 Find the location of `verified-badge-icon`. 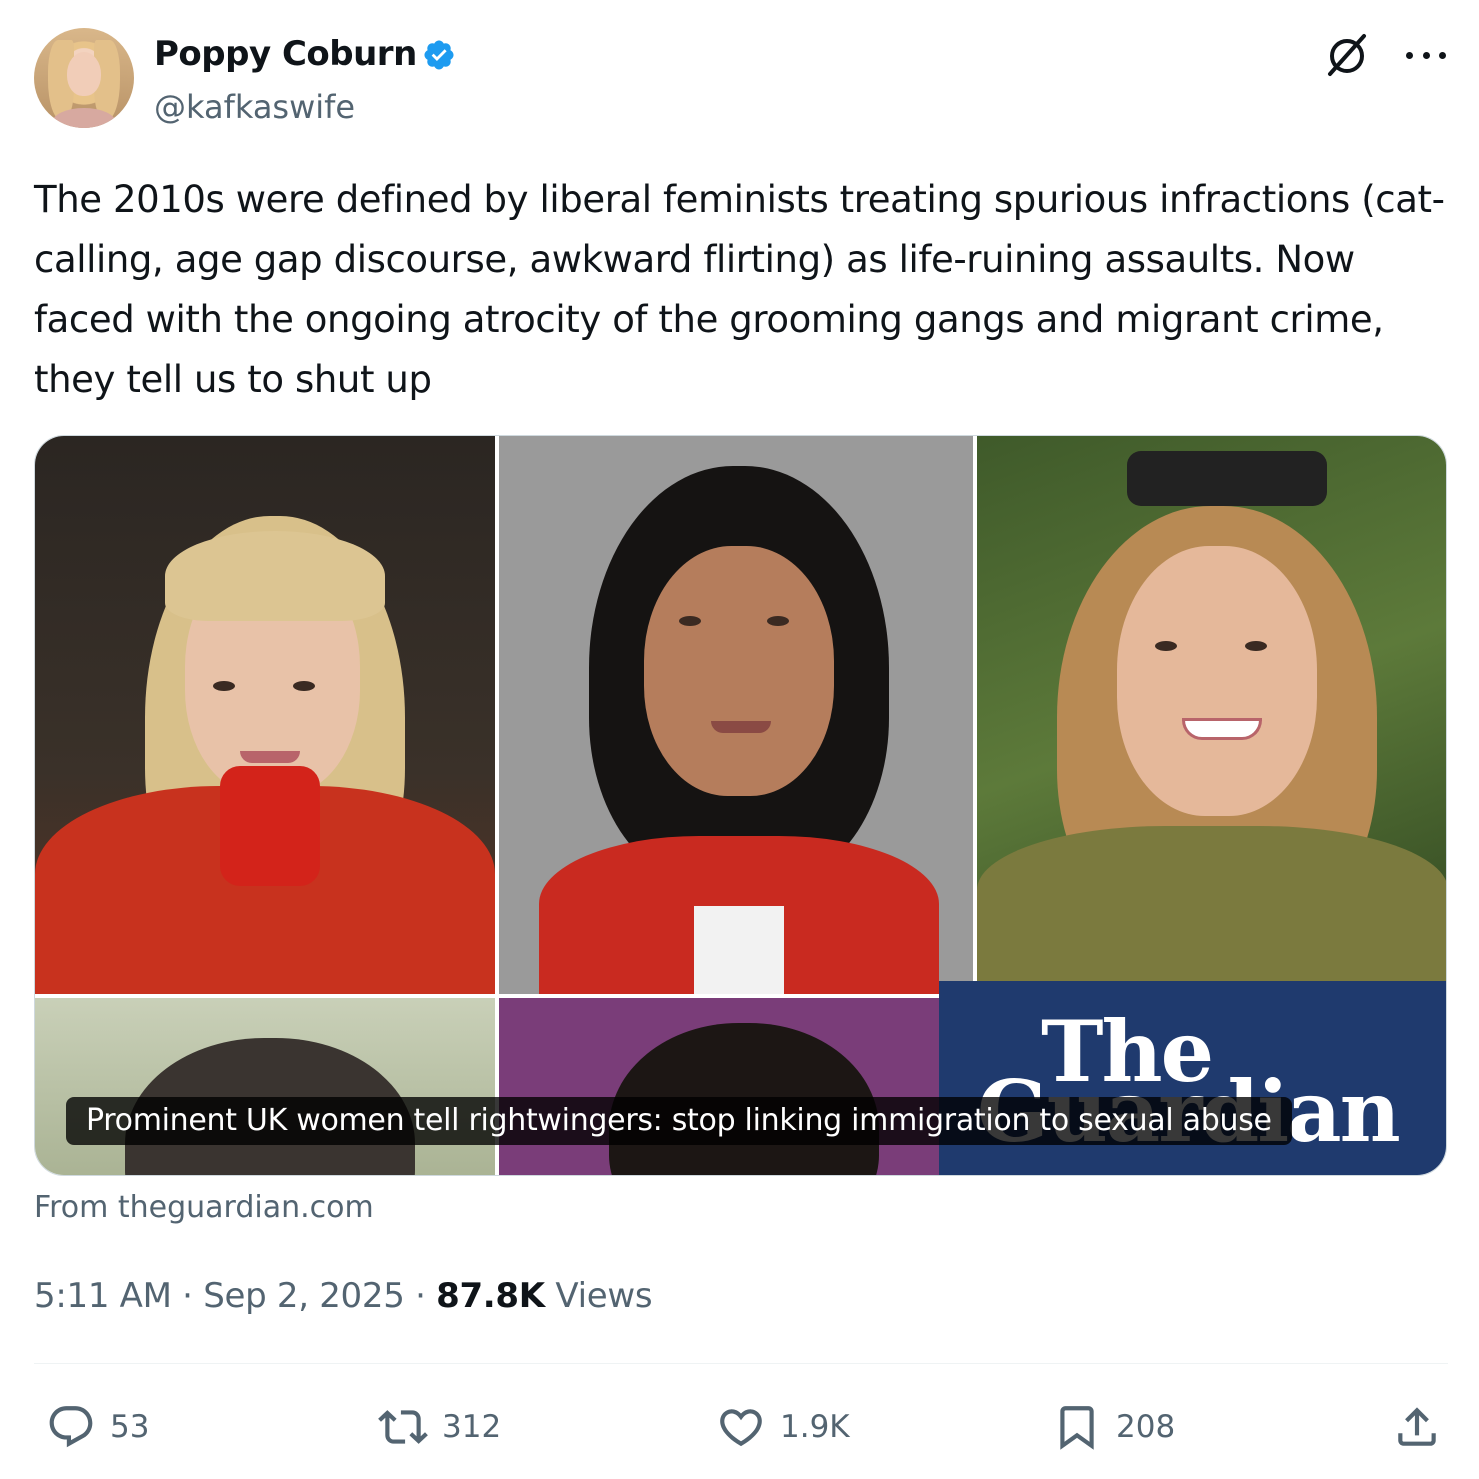

verified-badge-icon is located at coordinates (439, 55).